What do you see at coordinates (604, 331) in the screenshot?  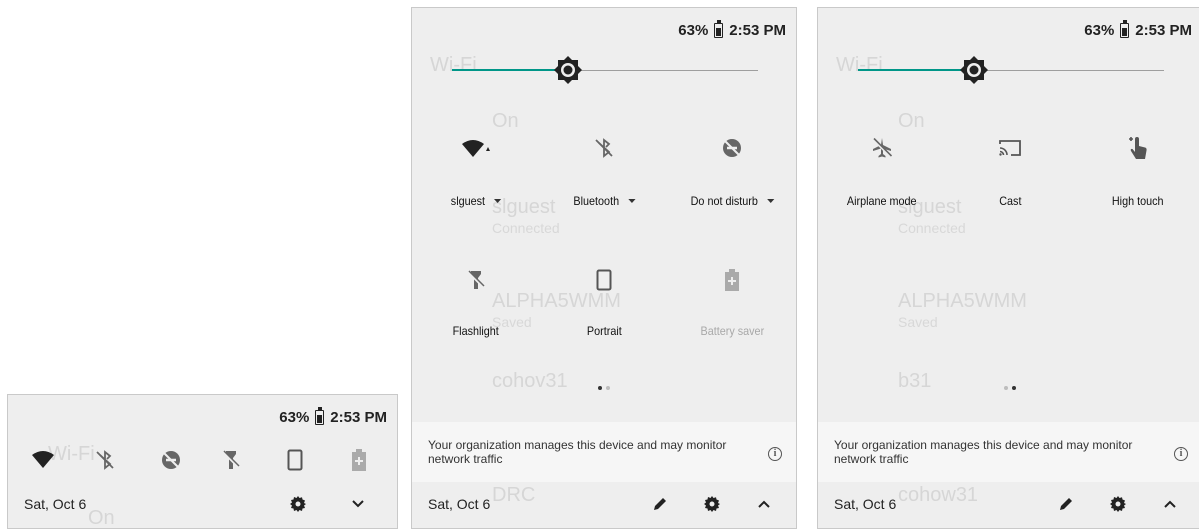 I see `tile-label: Portrait` at bounding box center [604, 331].